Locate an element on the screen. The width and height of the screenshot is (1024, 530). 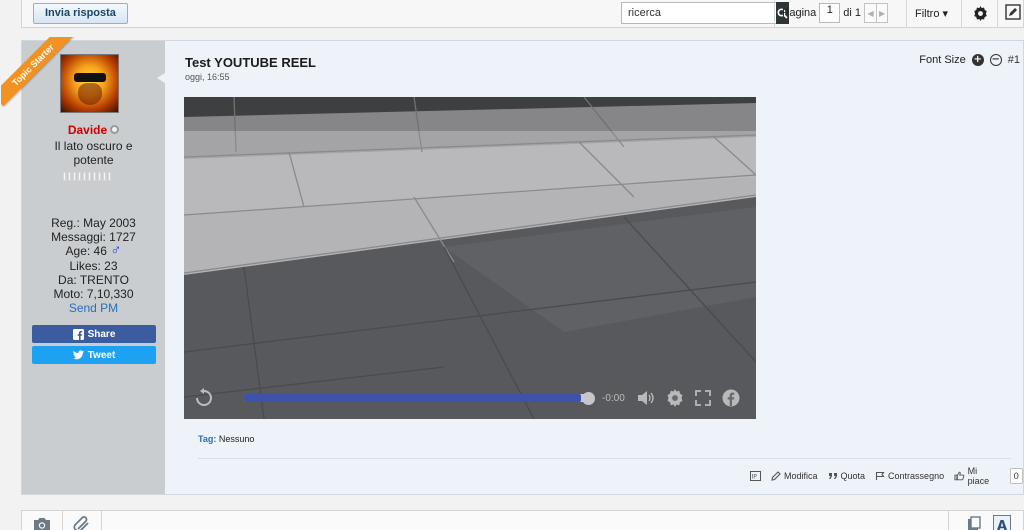
like-button: Mi piace is located at coordinates (976, 476).